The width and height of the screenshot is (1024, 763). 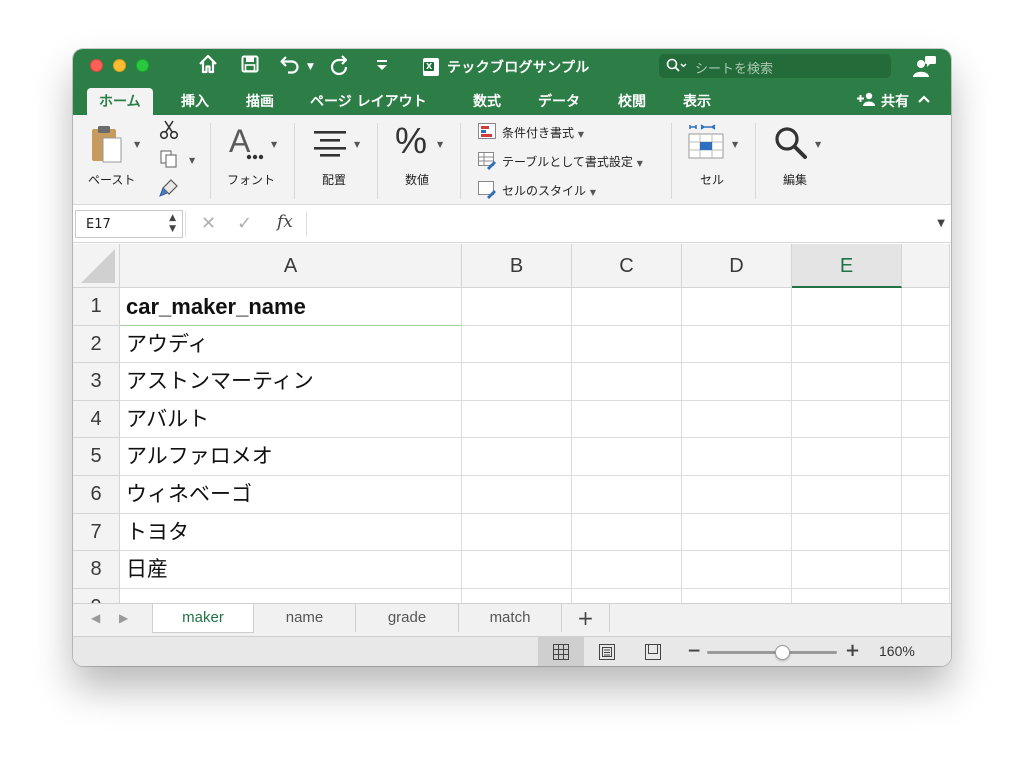 What do you see at coordinates (632, 101) in the screenshot?
I see `tab-review: 校閲` at bounding box center [632, 101].